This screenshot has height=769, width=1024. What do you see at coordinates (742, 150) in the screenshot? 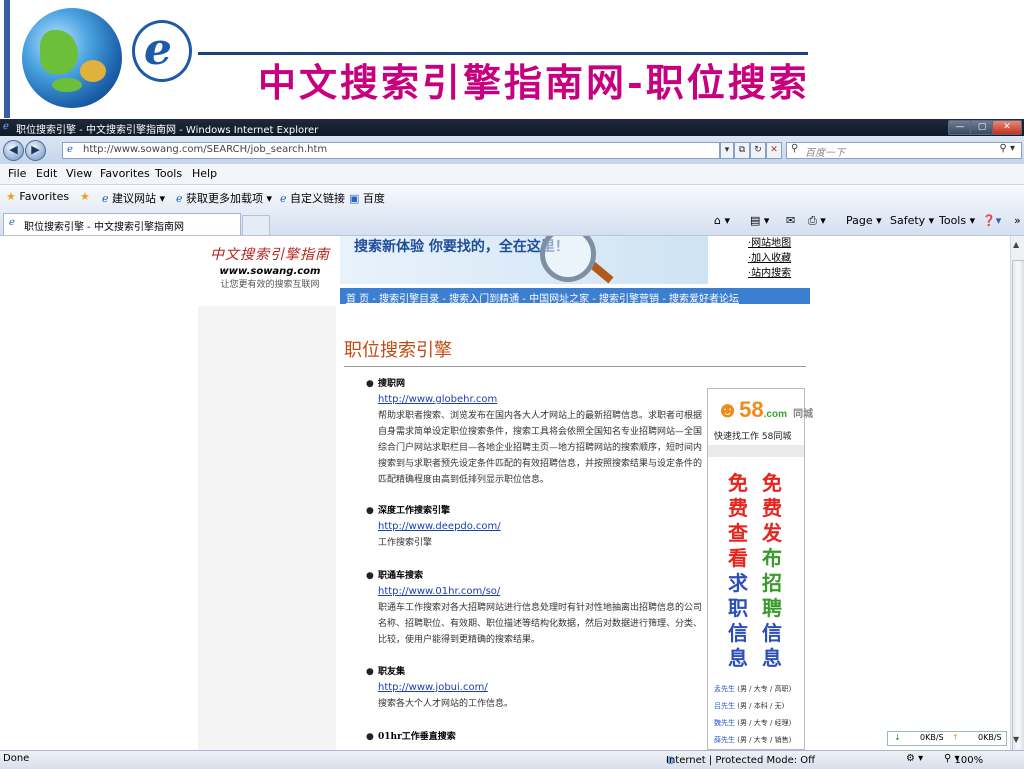
I see `compat-view-button: ⧉` at bounding box center [742, 150].